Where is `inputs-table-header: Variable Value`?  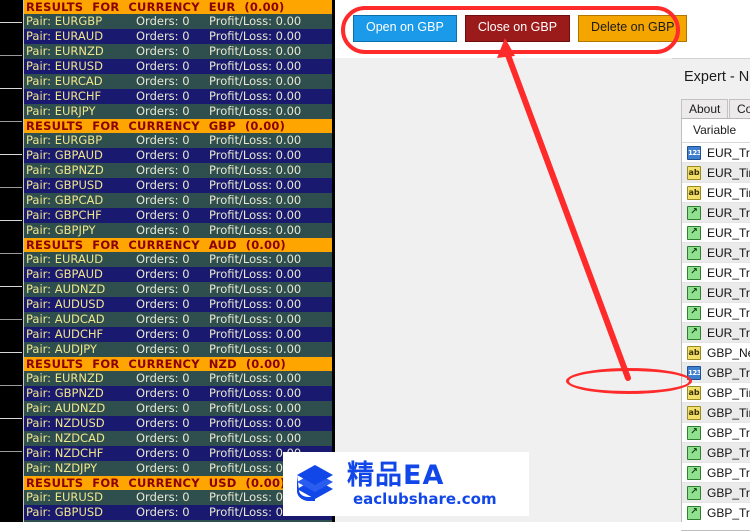 inputs-table-header: Variable Value is located at coordinates (716, 131).